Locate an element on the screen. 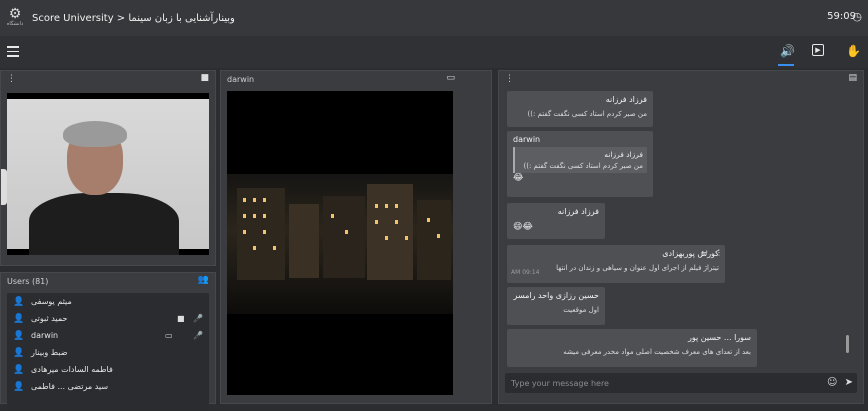  screen-icon: ▭ is located at coordinates (450, 78).